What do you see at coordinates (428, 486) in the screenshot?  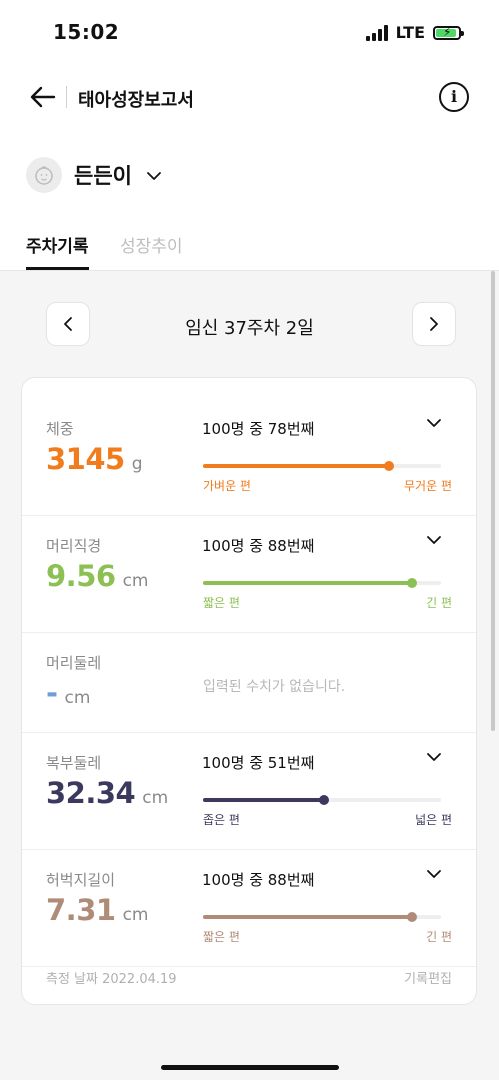 I see `high-label: 무거운 편` at bounding box center [428, 486].